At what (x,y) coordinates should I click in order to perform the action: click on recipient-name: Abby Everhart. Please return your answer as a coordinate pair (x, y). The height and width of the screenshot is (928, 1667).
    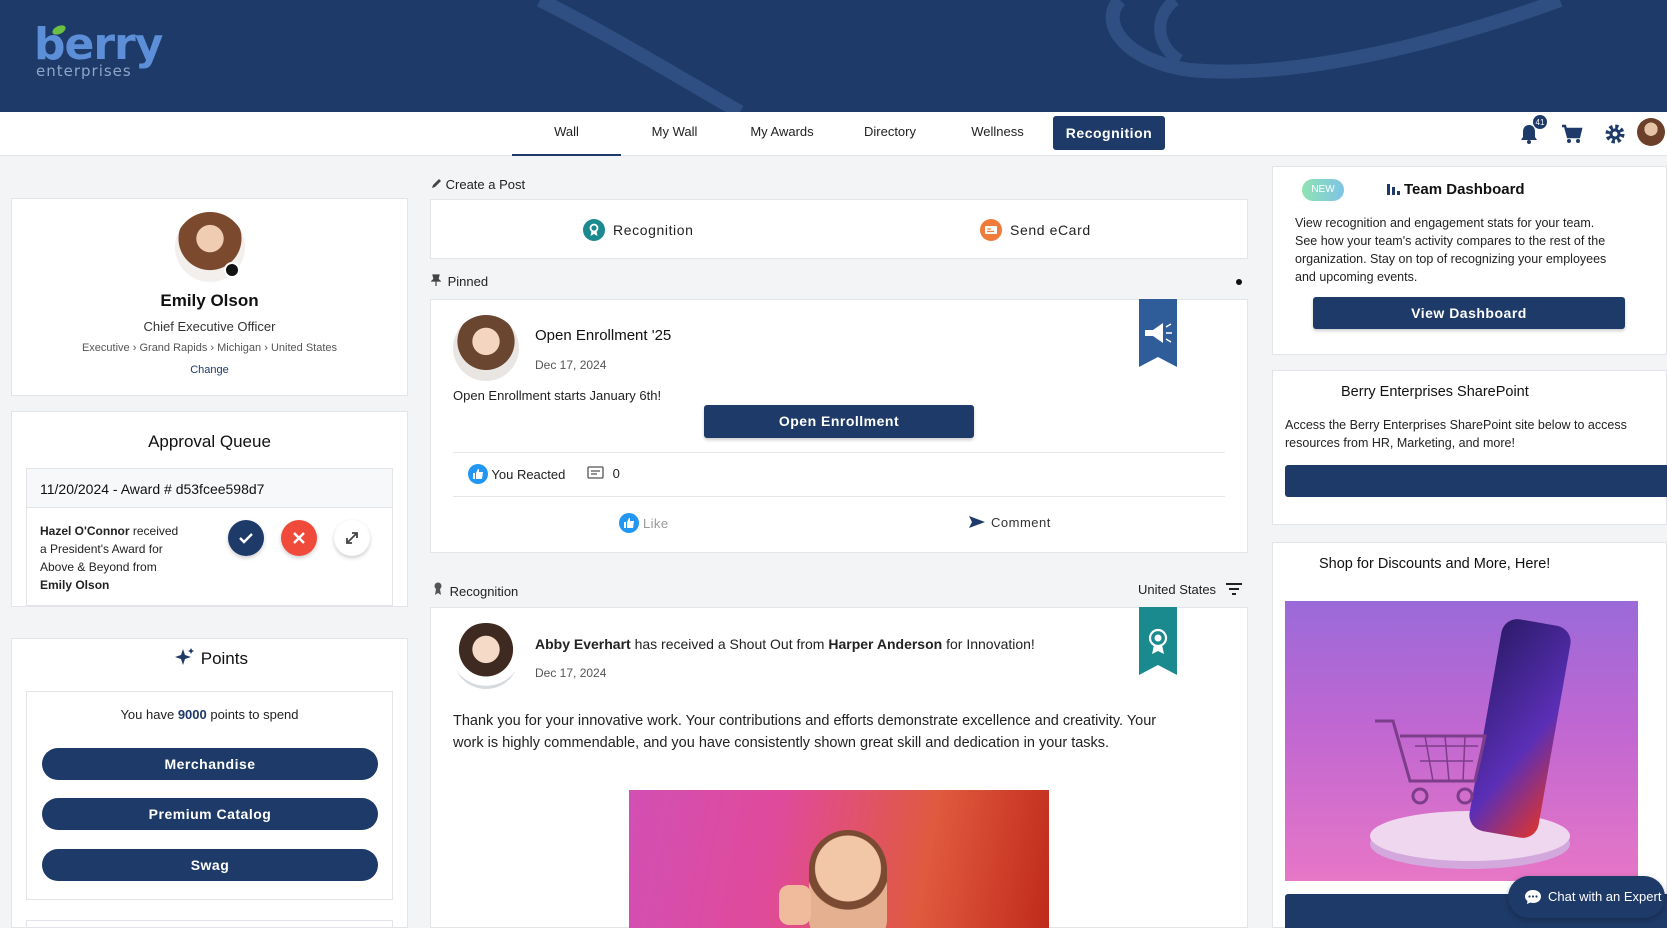
    Looking at the image, I should click on (583, 644).